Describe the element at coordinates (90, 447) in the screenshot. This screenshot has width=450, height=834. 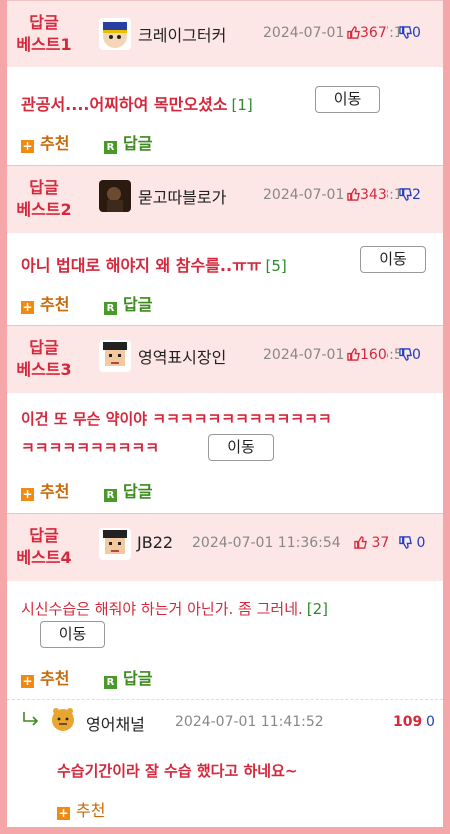
I see `reply-title-line2: ㅋㅋㅋㅋㅋㅋㅋㅋㅋㅋ` at that location.